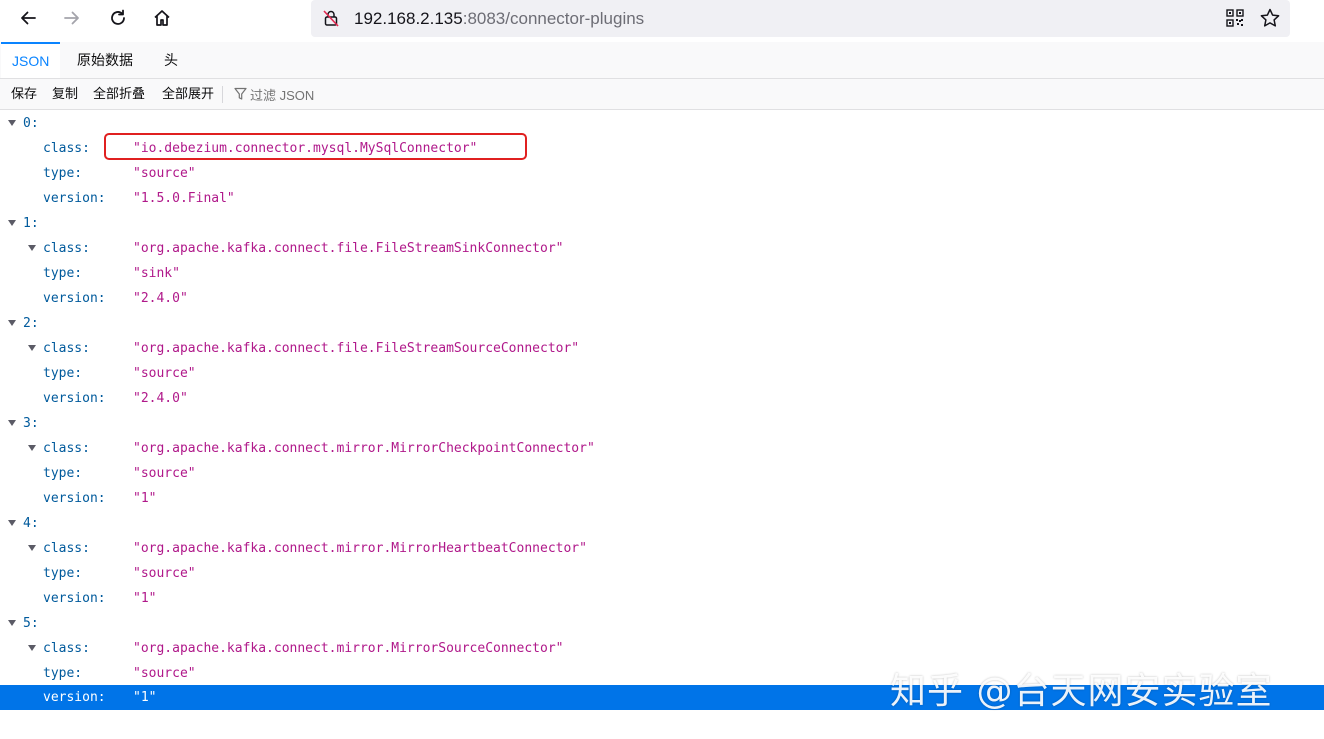 Image resolution: width=1324 pixels, height=739 pixels. I want to click on url-host: 192.168.2.135, so click(408, 18).